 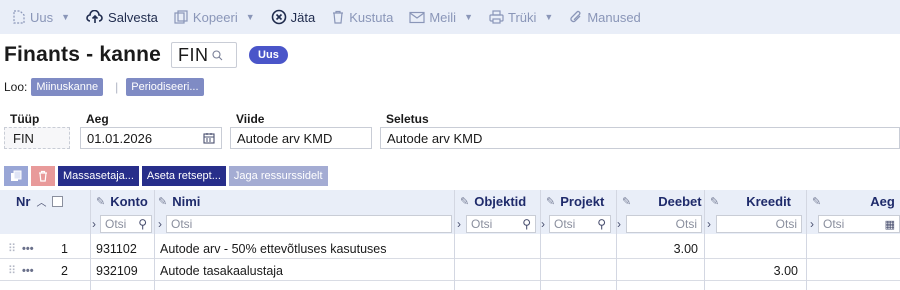 I want to click on date-label: Aeg, so click(x=97, y=119).